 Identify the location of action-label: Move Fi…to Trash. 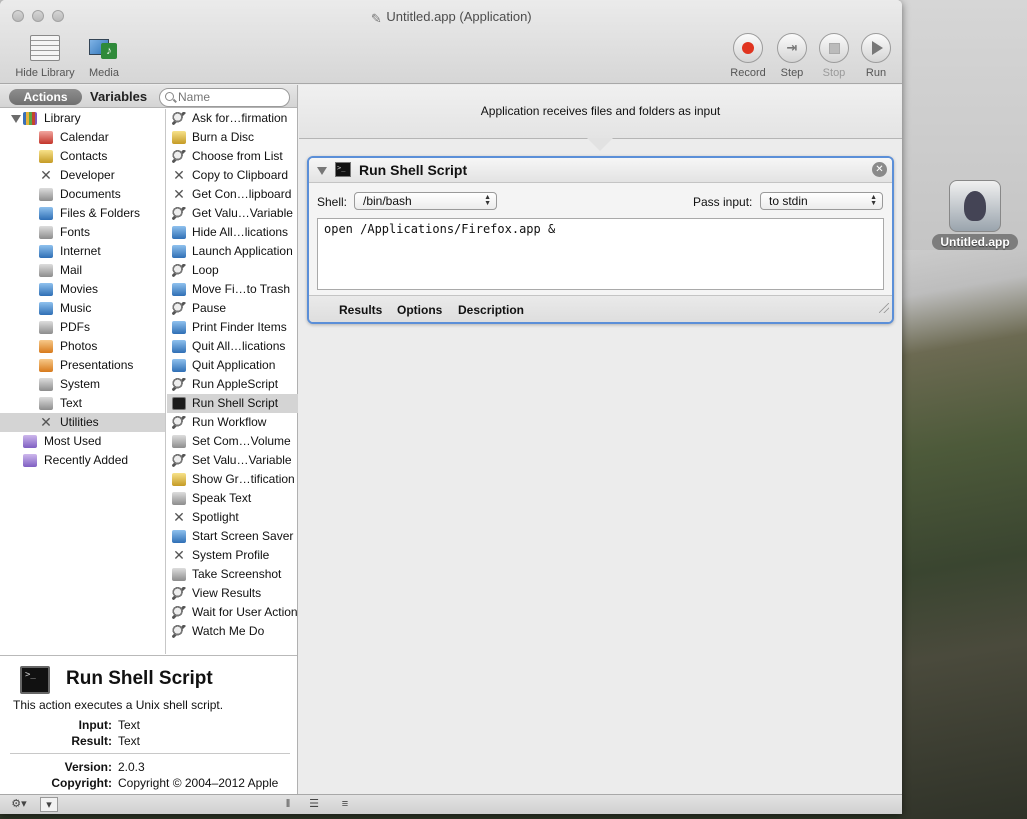
(241, 289).